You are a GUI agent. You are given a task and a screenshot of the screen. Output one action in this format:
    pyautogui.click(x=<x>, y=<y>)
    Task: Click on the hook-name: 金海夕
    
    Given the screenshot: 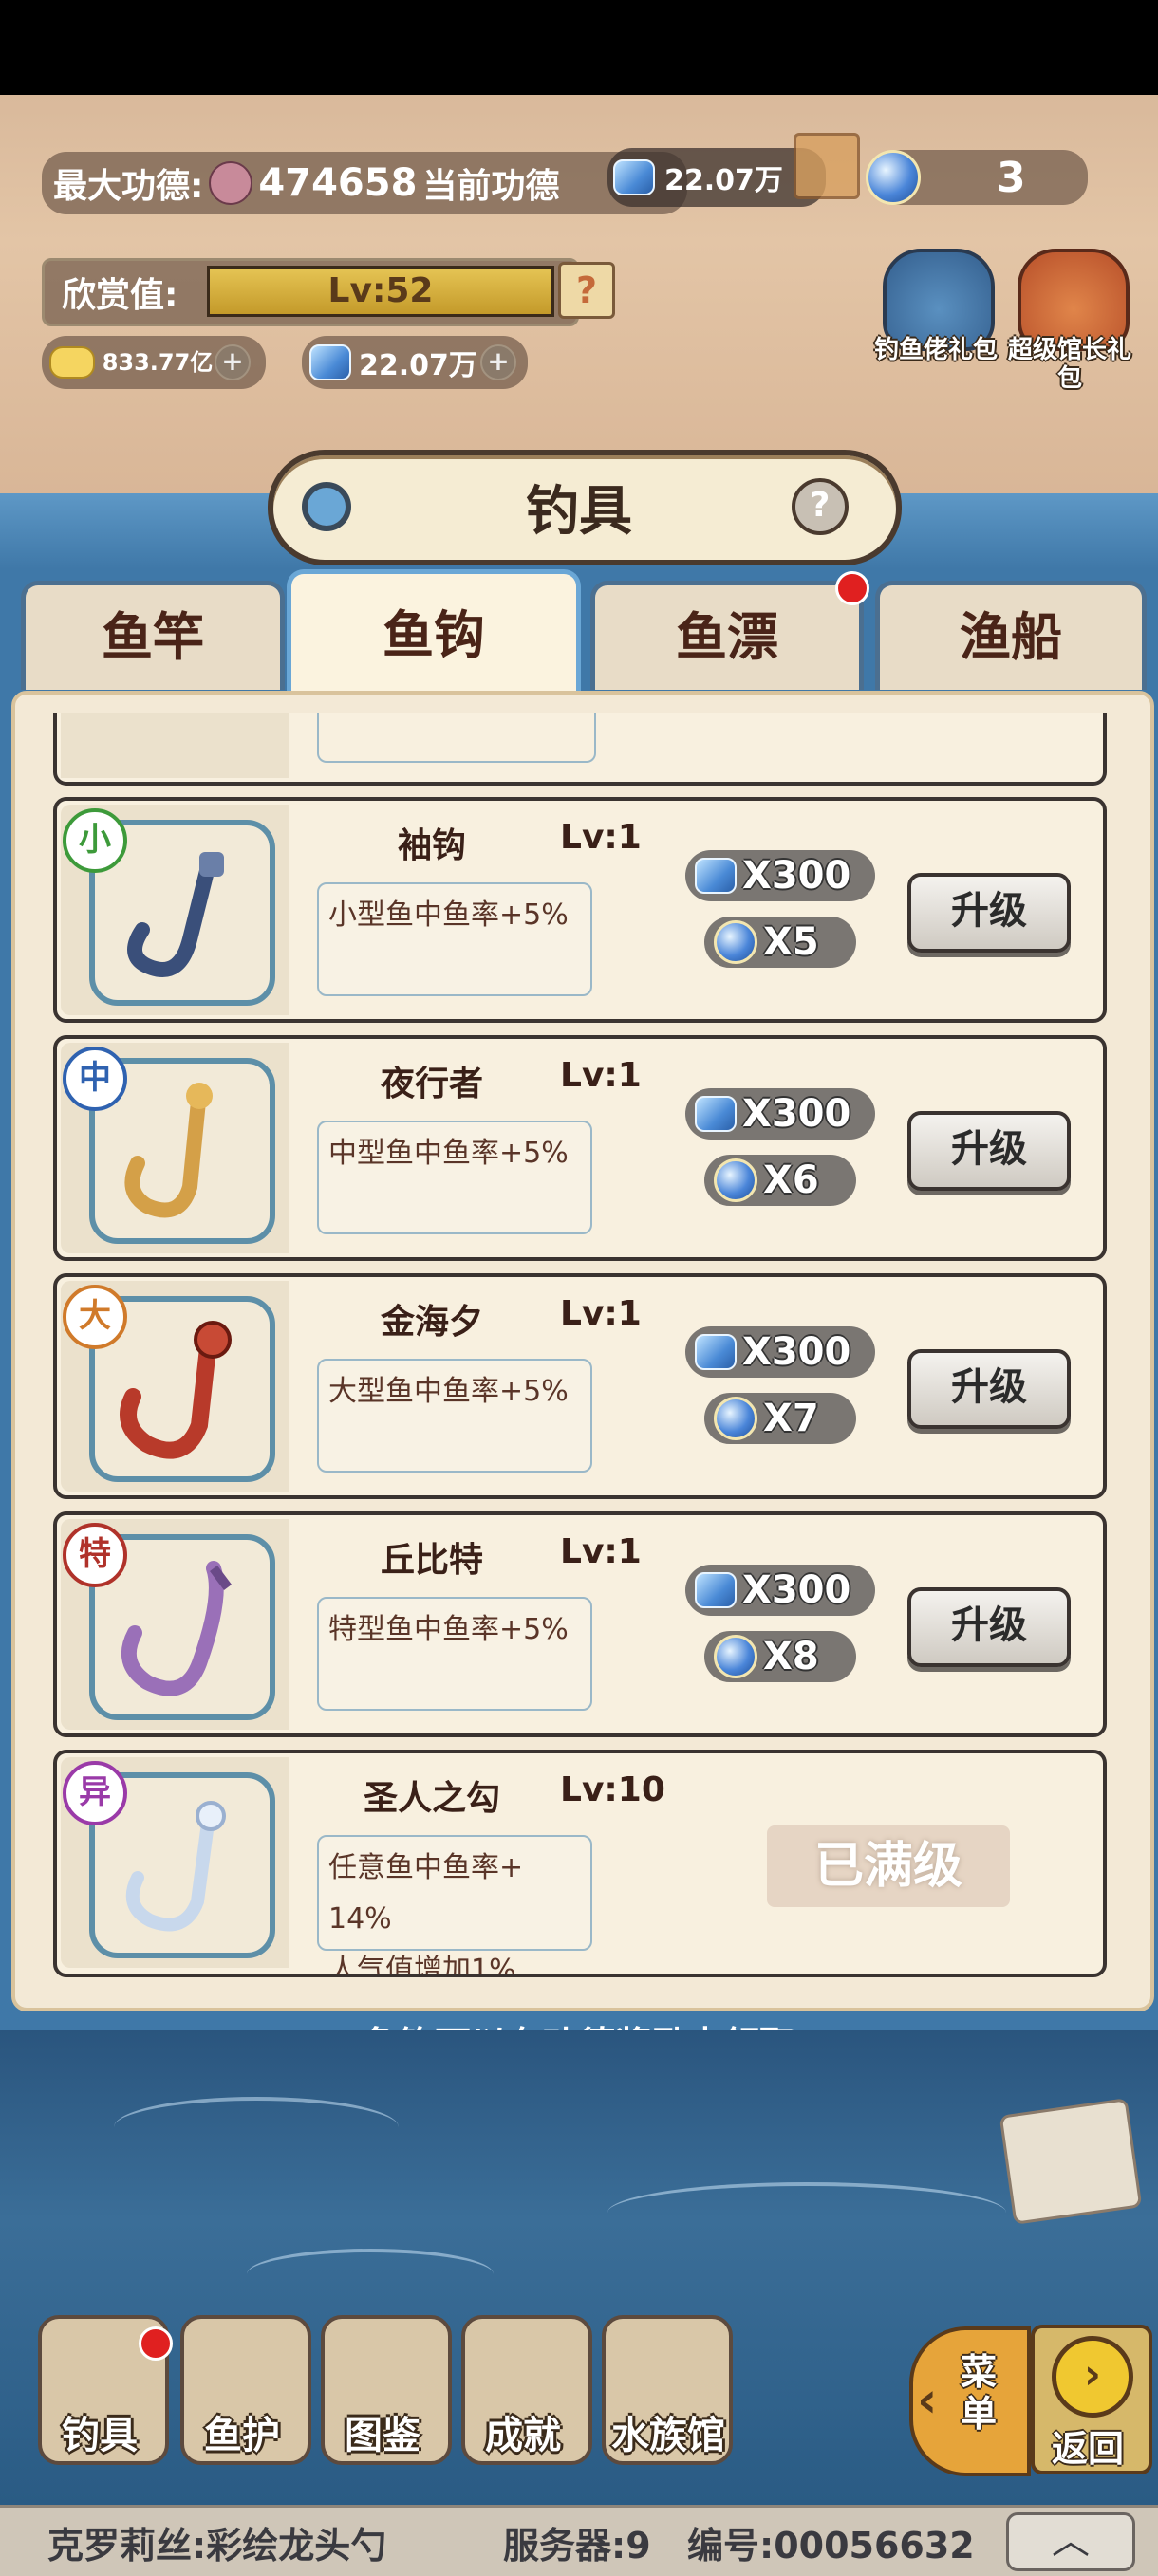 What is the action you would take?
    pyautogui.click(x=431, y=1322)
    